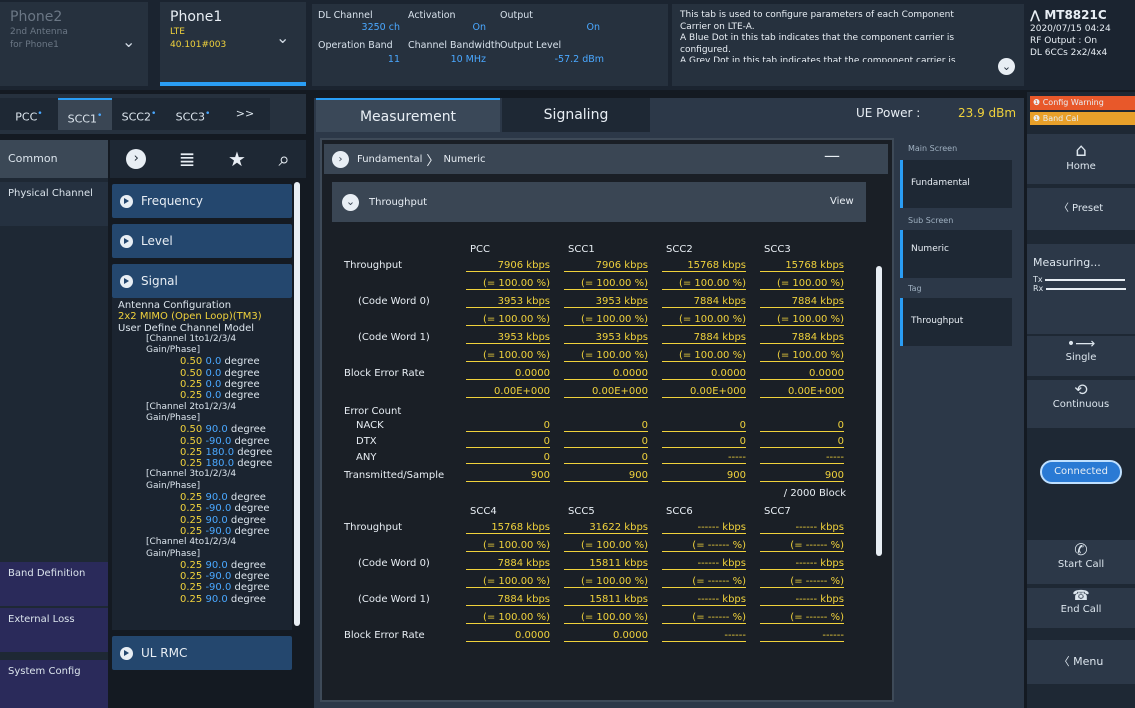 The height and width of the screenshot is (708, 1135). I want to click on bler-value: ------, so click(704, 636).